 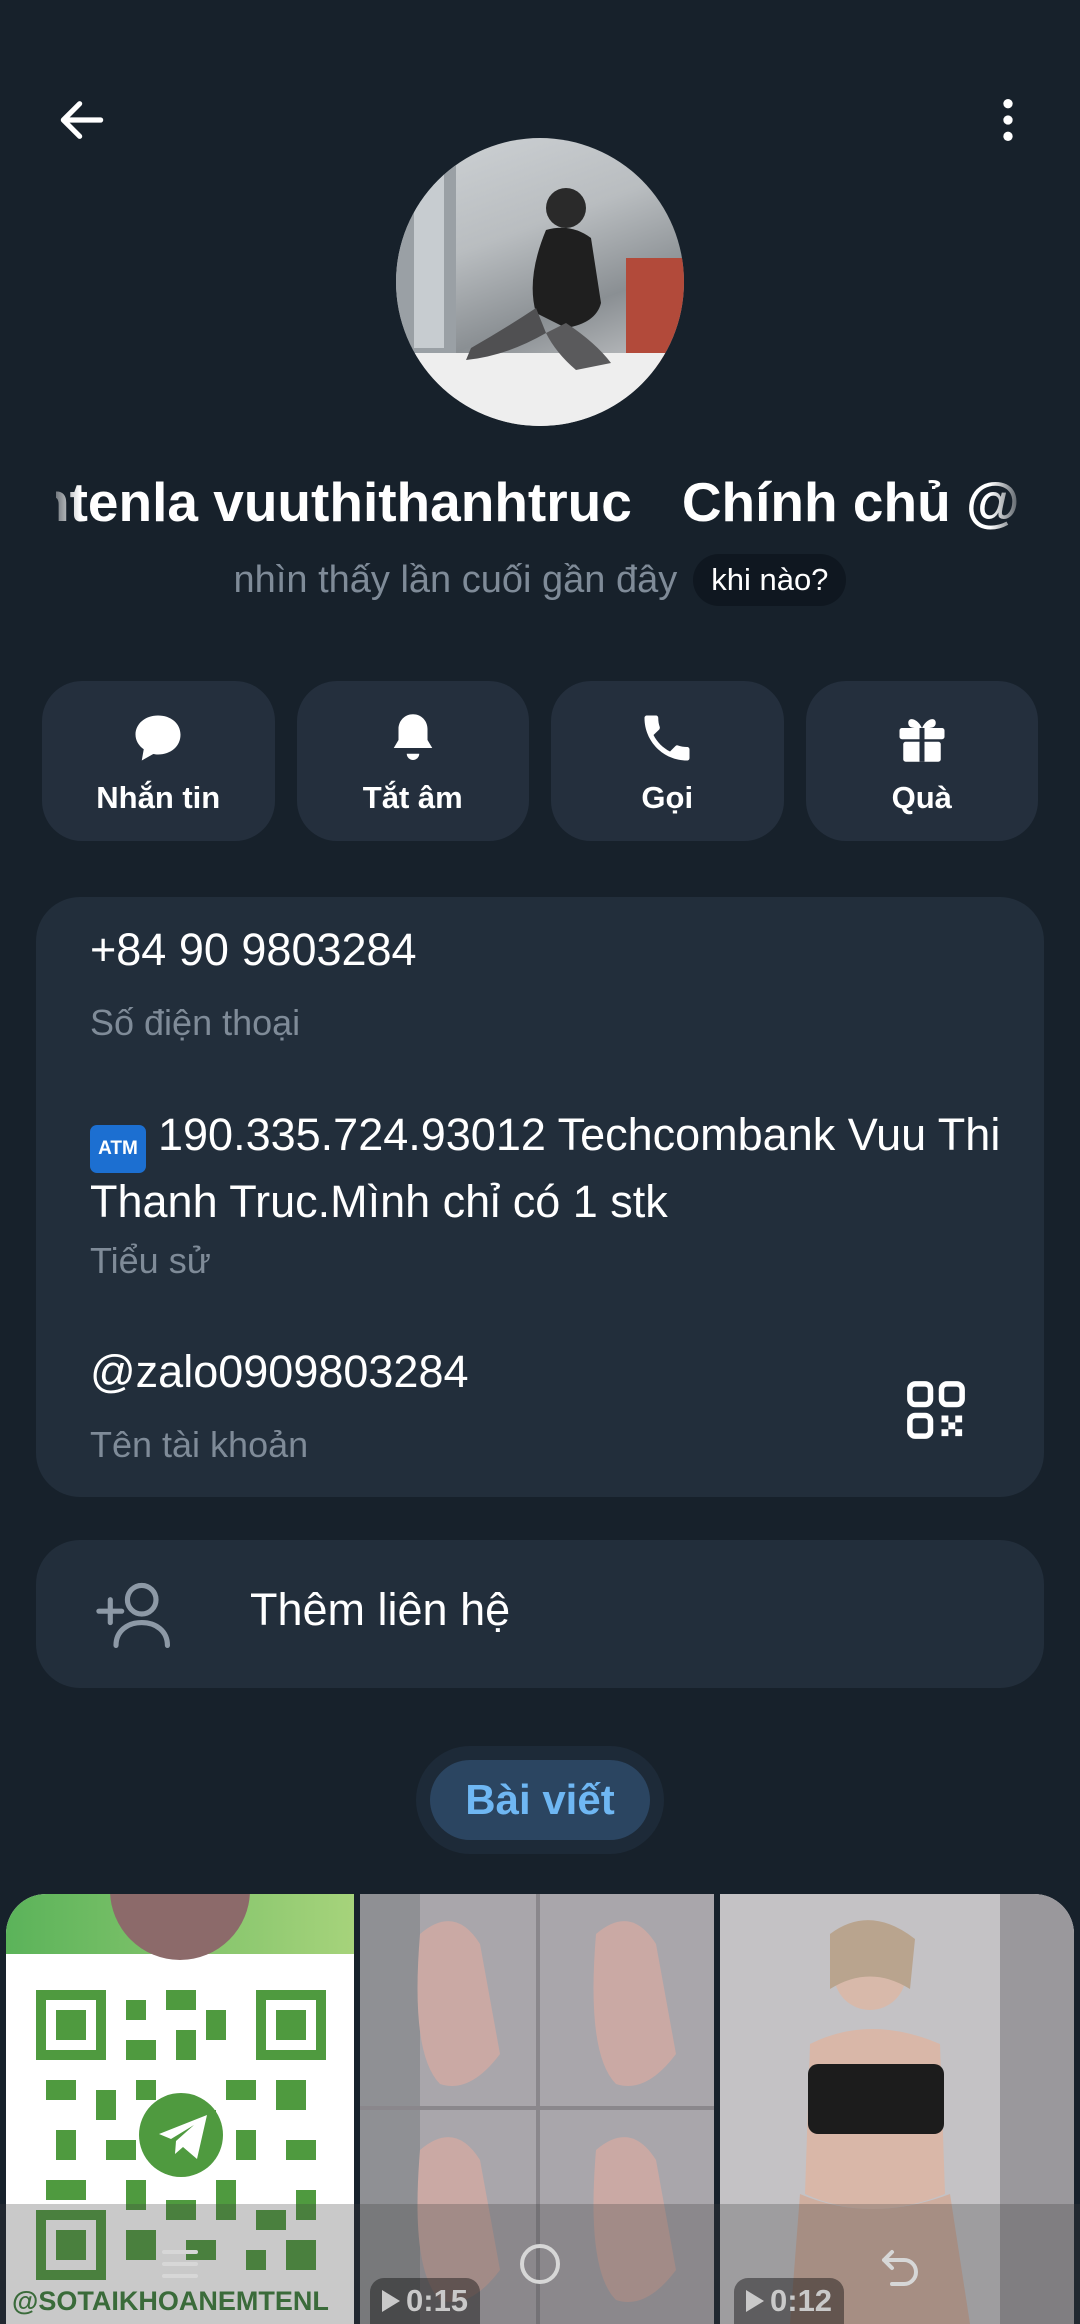 What do you see at coordinates (150, 1260) in the screenshot?
I see `bio-label: Tiểu sử` at bounding box center [150, 1260].